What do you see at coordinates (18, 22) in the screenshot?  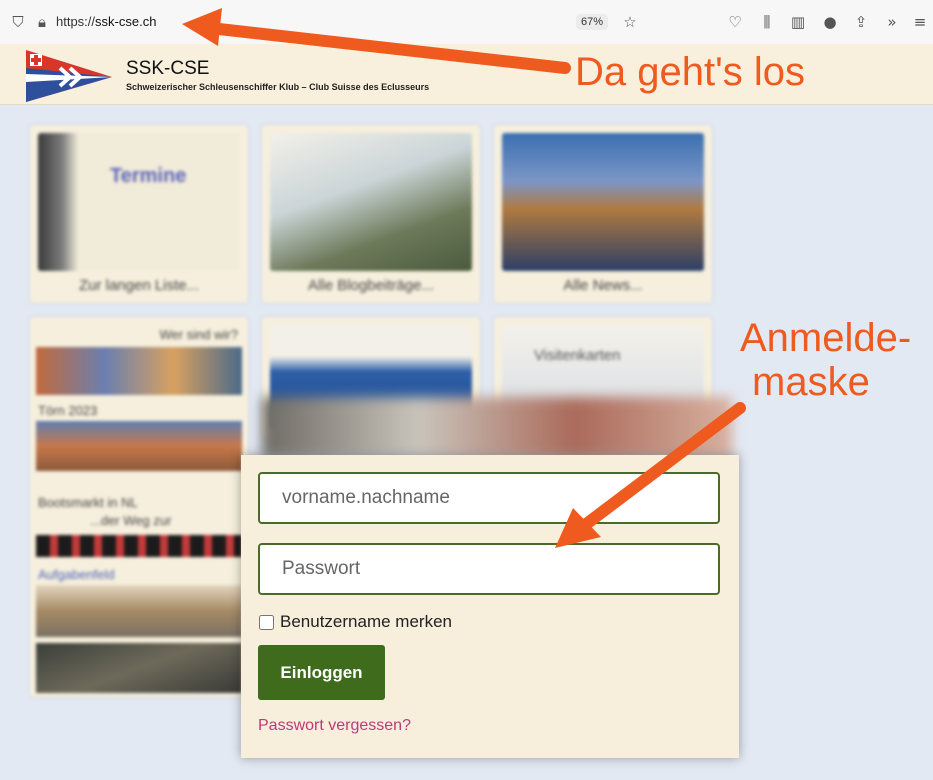 I see `shield-icon: ⛉` at bounding box center [18, 22].